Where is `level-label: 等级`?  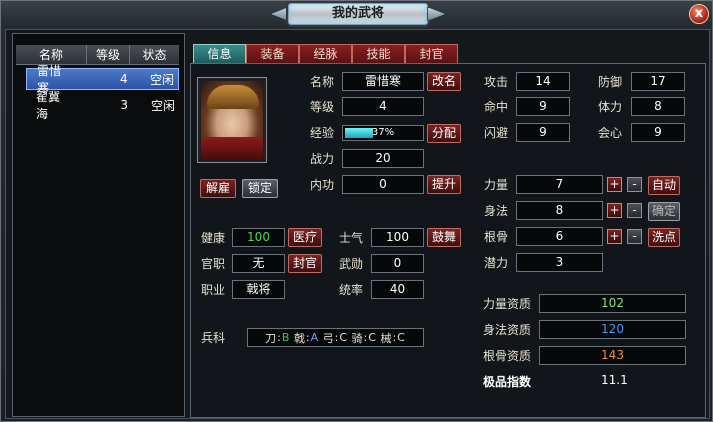
level-label: 等级 is located at coordinates (322, 107).